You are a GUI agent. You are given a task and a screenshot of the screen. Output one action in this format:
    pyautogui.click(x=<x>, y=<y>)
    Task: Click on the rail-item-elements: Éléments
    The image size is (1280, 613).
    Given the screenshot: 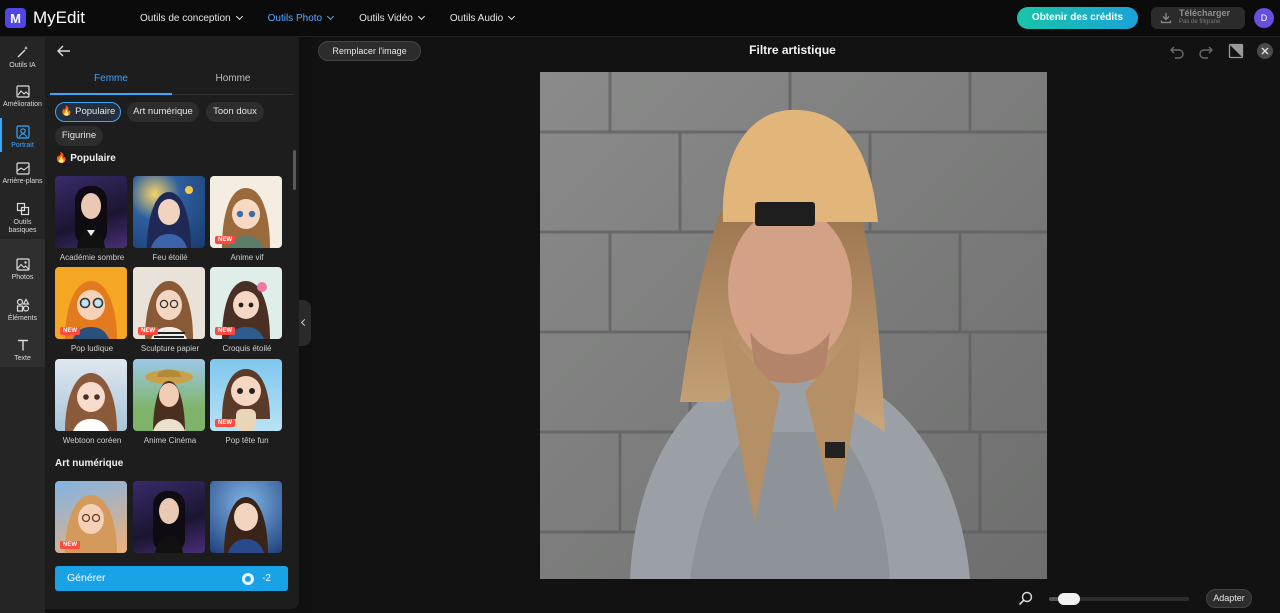 What is the action you would take?
    pyautogui.click(x=22, y=310)
    